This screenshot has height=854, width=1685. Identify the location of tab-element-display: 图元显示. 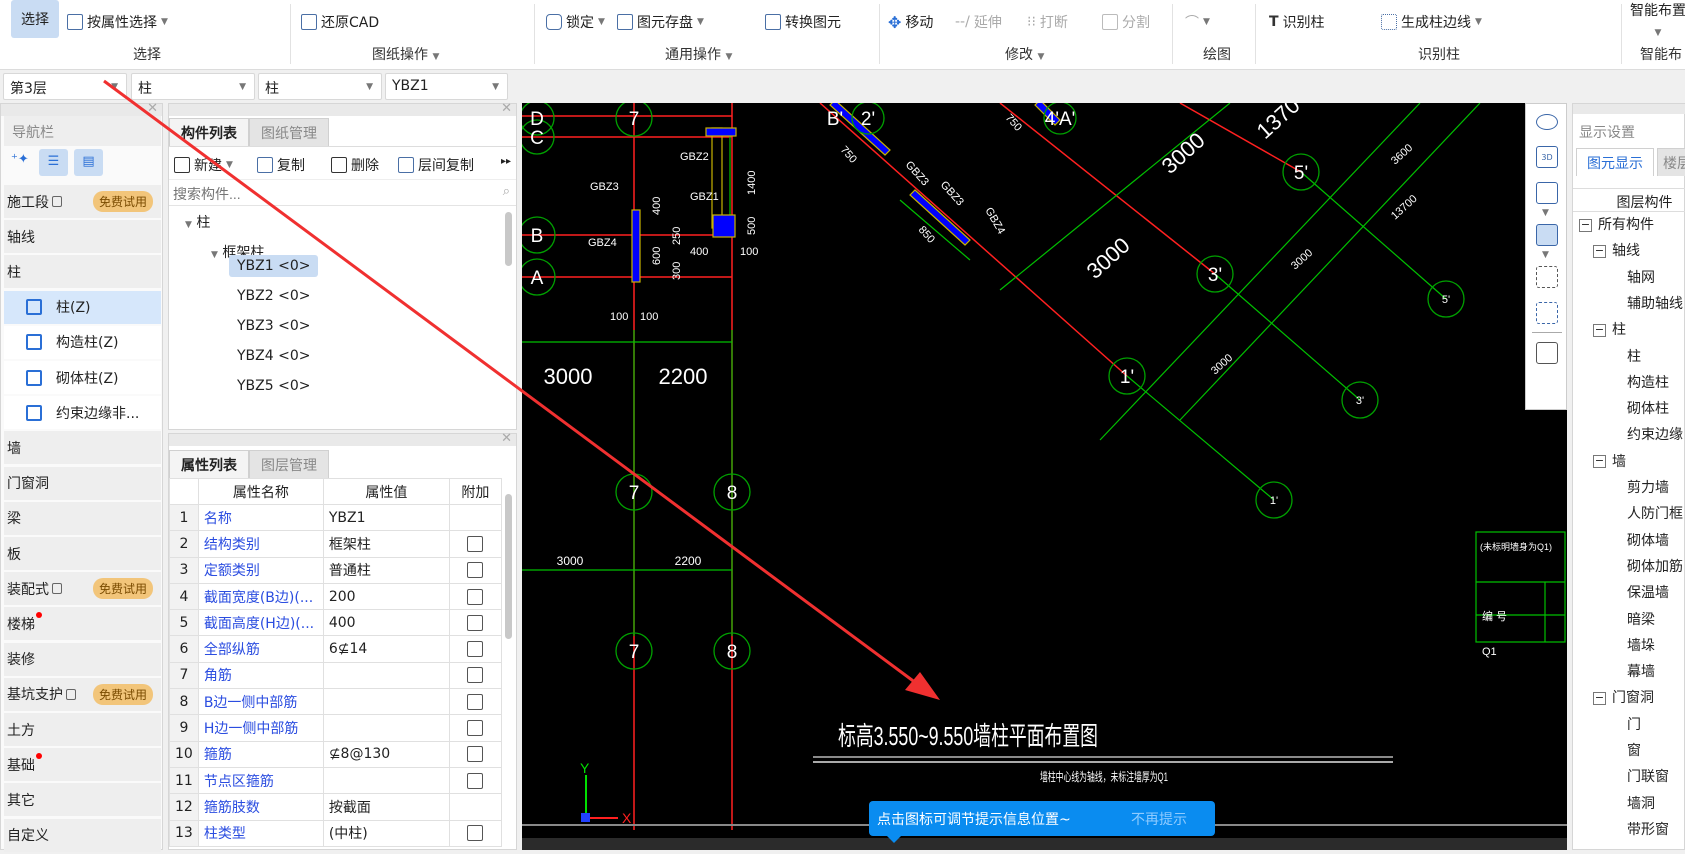
(1615, 162).